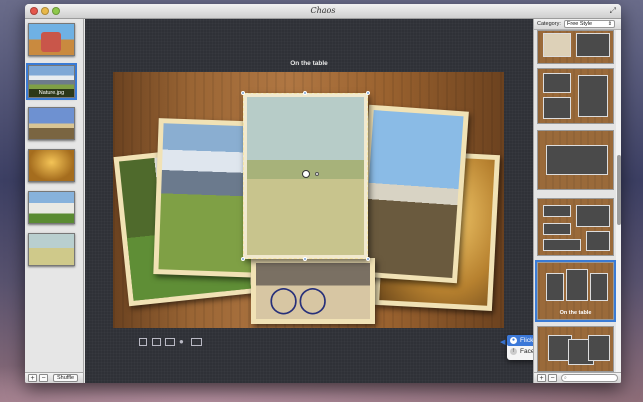 Image resolution: width=643 pixels, height=402 pixels. What do you see at coordinates (503, 342) in the screenshot?
I see `share-arrow-icon: ◀` at bounding box center [503, 342].